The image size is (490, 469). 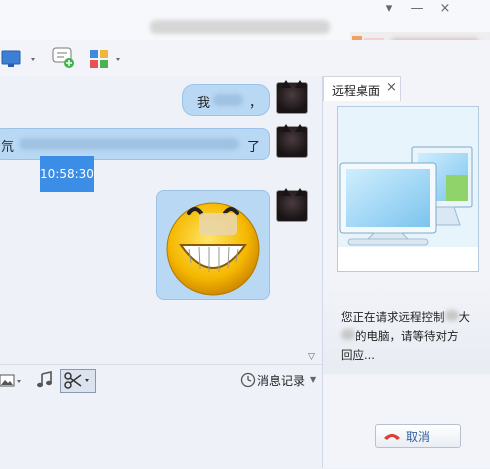 What do you see at coordinates (392, 437) in the screenshot?
I see `hangup-icon` at bounding box center [392, 437].